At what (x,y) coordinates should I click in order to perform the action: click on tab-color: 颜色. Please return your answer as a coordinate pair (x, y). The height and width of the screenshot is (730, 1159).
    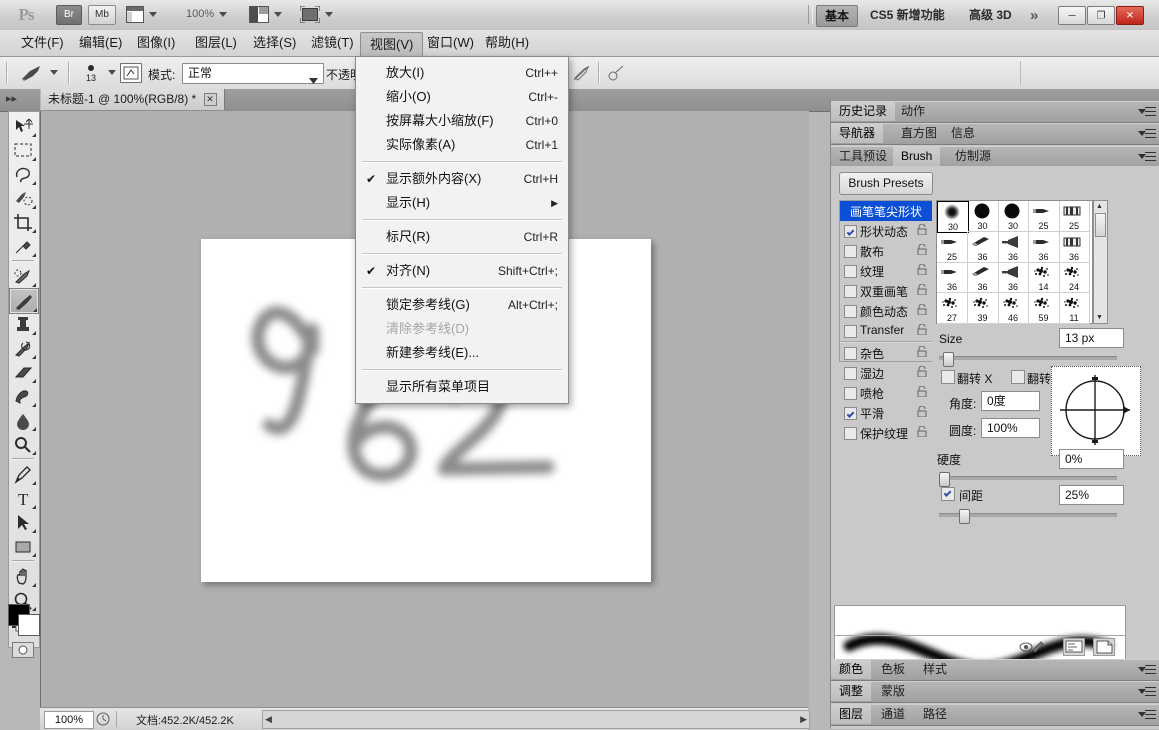
    Looking at the image, I should click on (851, 669).